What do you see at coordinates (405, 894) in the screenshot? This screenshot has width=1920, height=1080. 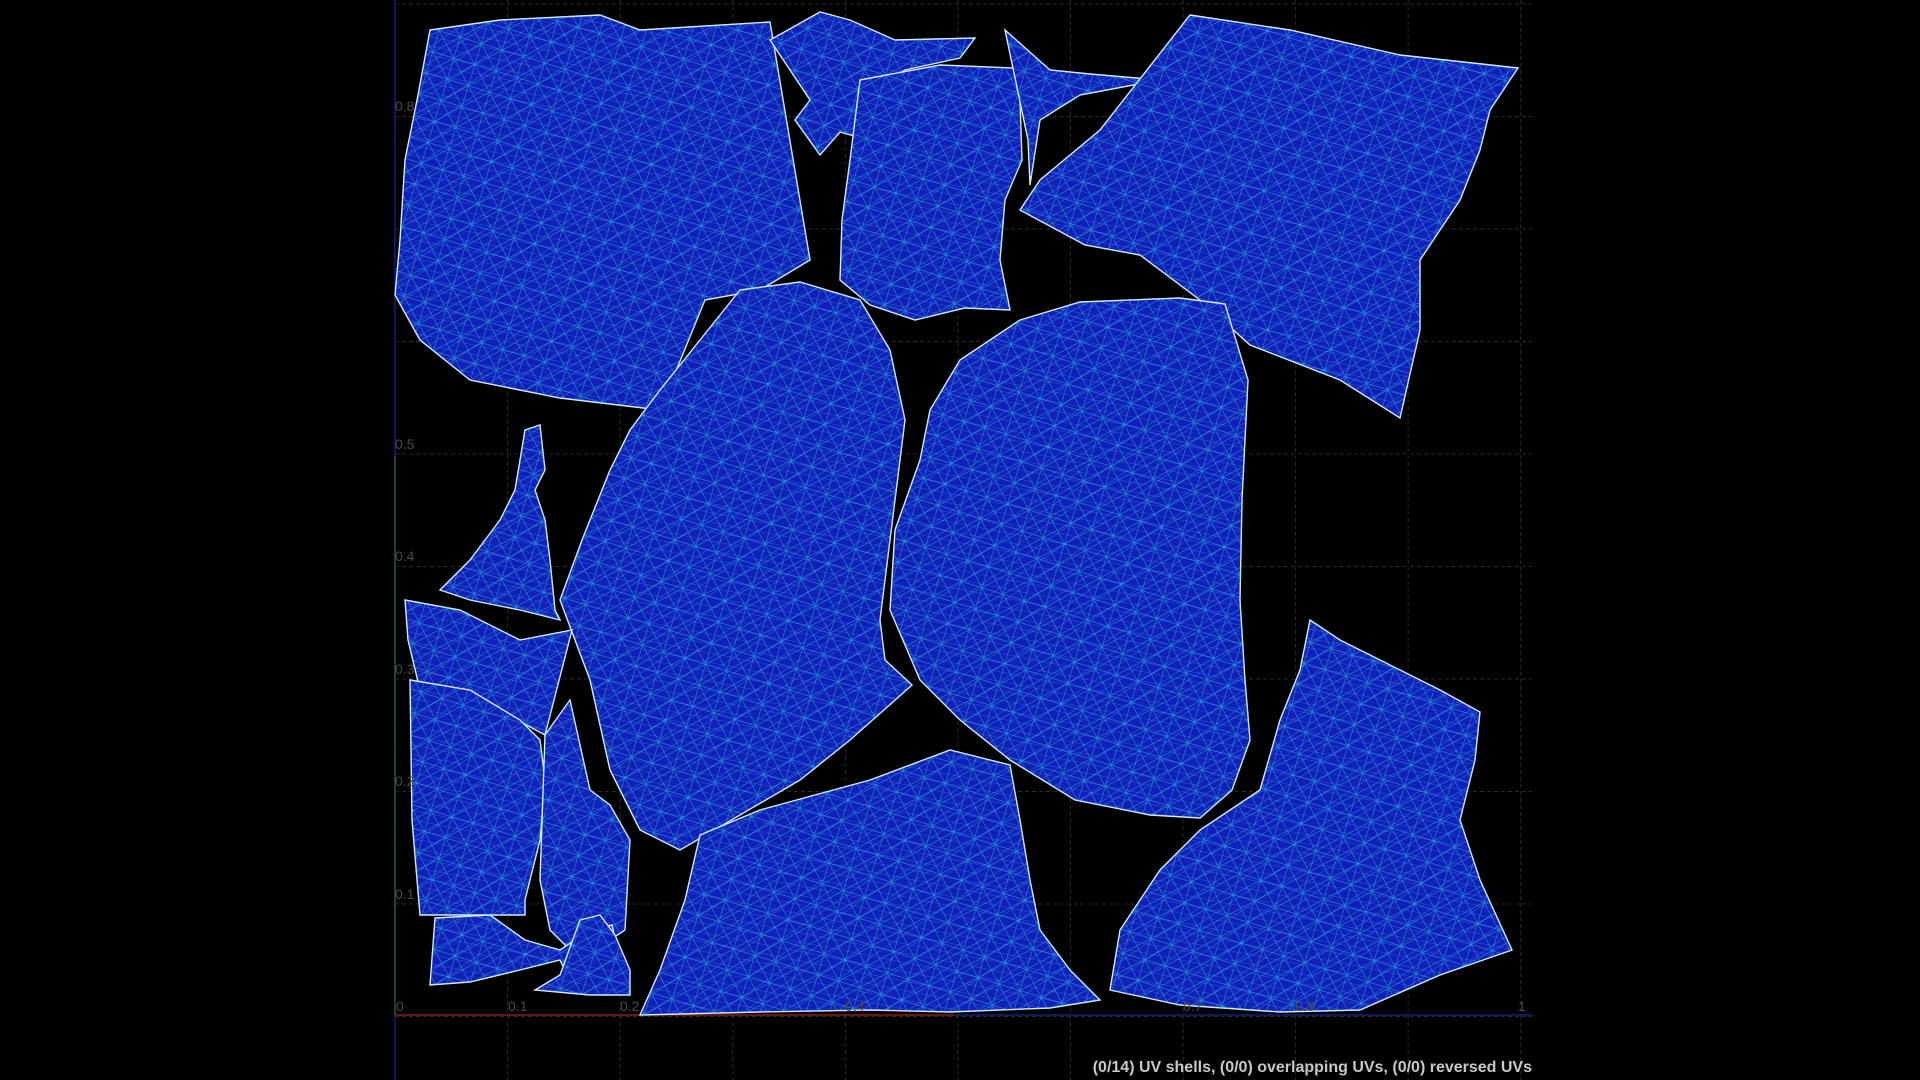 I see `v-label-0.1: 0.1` at bounding box center [405, 894].